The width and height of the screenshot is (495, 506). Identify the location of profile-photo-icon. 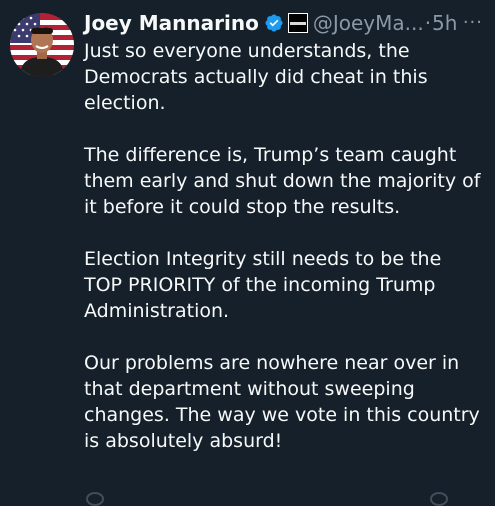
(42, 45).